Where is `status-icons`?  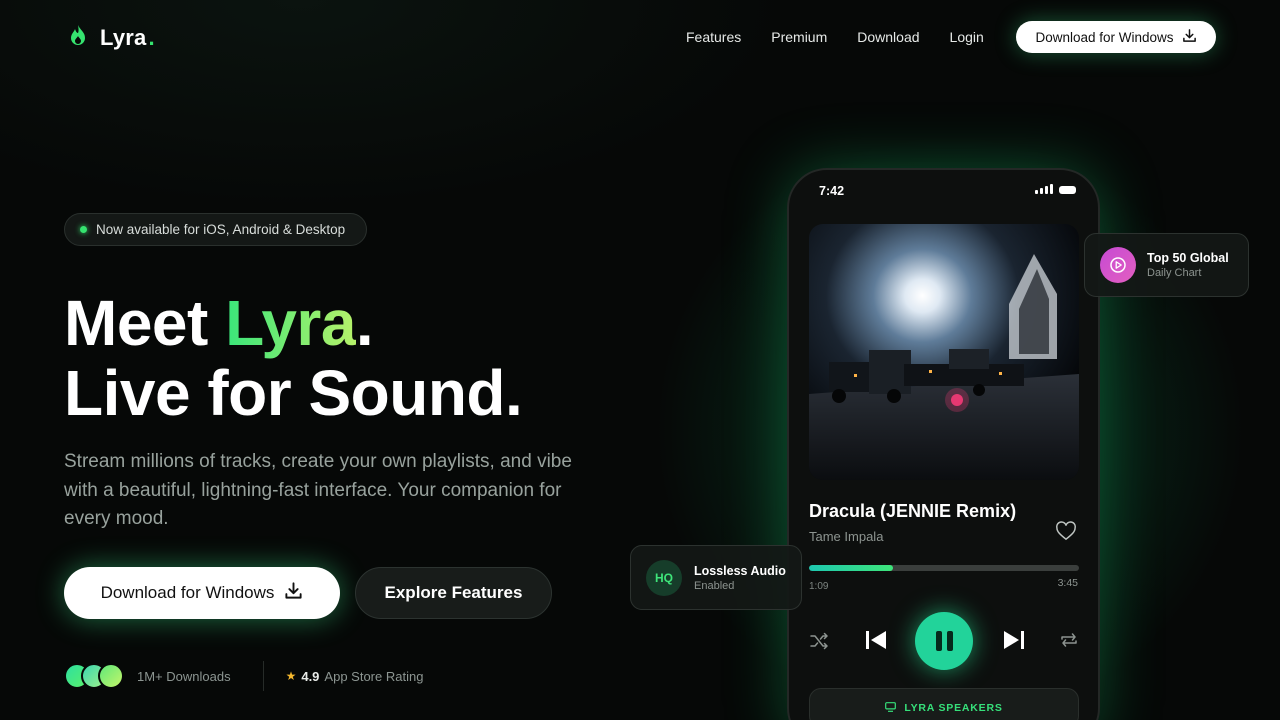 status-icons is located at coordinates (1055, 189).